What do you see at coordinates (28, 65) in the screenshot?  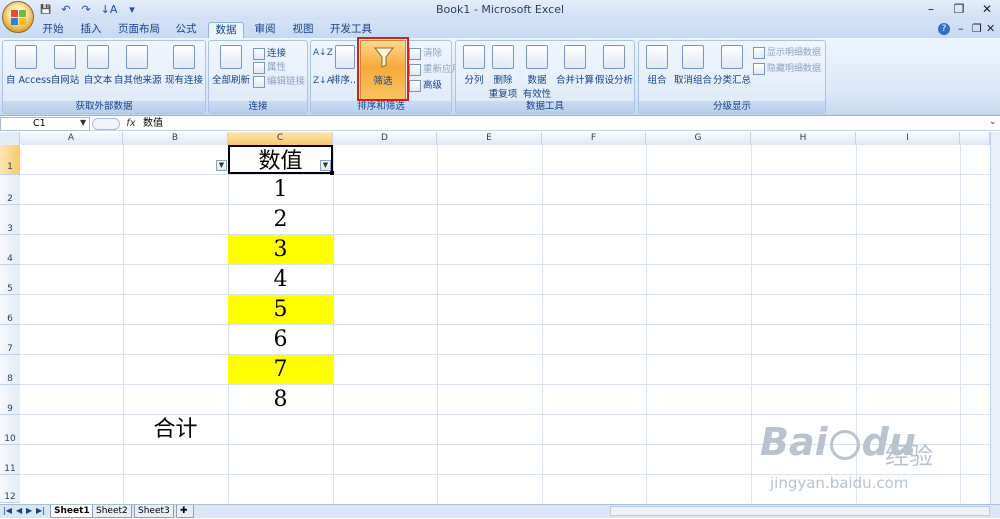 I see `from-access-button: 自 Access` at bounding box center [28, 65].